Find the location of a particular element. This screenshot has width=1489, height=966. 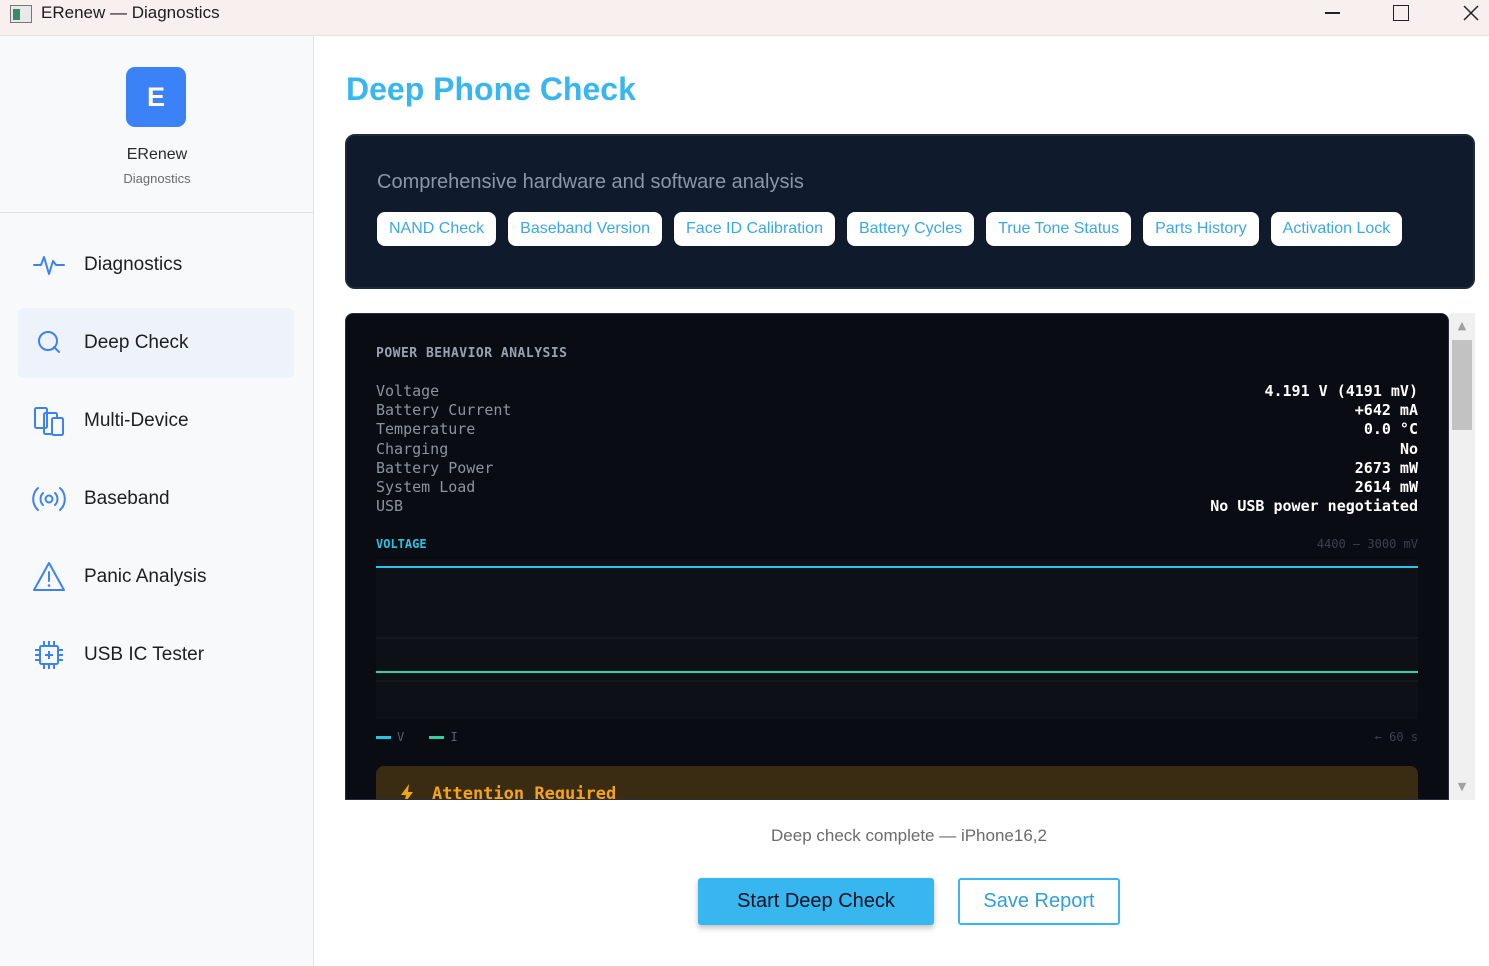

page-title: Deep Phone Check is located at coordinates (491, 89).